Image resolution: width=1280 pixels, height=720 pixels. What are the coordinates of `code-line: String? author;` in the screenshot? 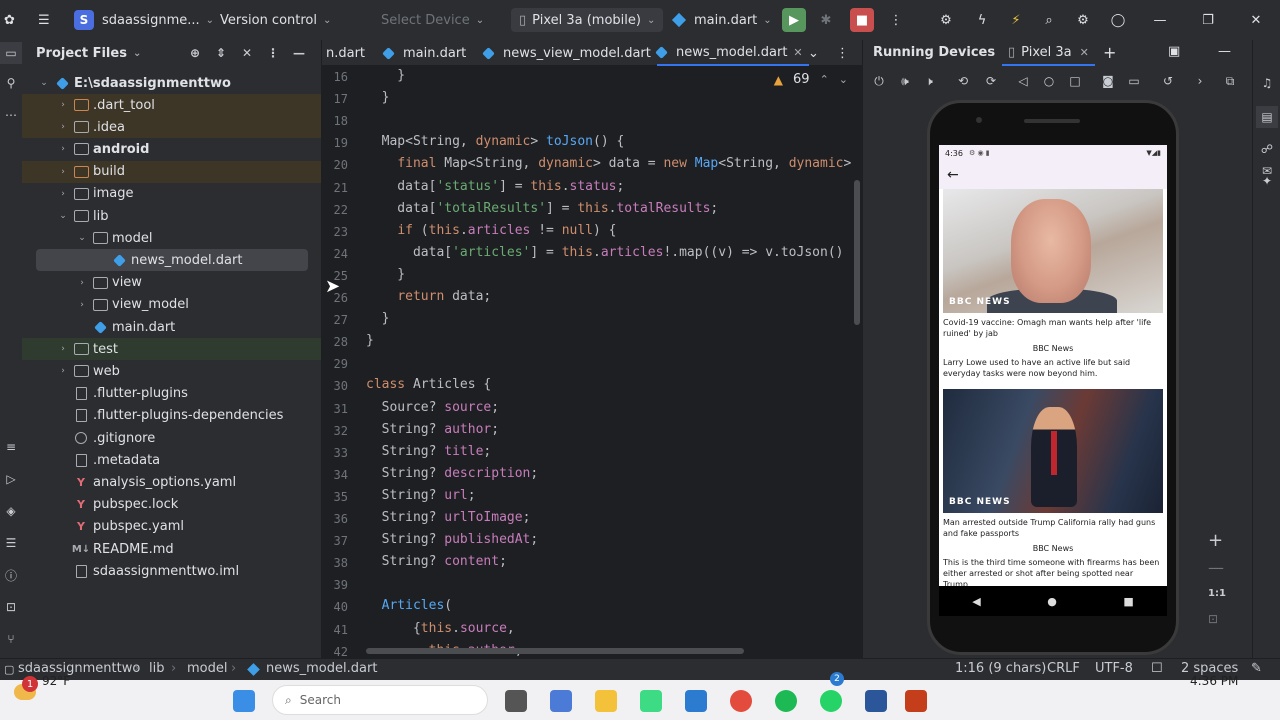 It's located at (432, 429).